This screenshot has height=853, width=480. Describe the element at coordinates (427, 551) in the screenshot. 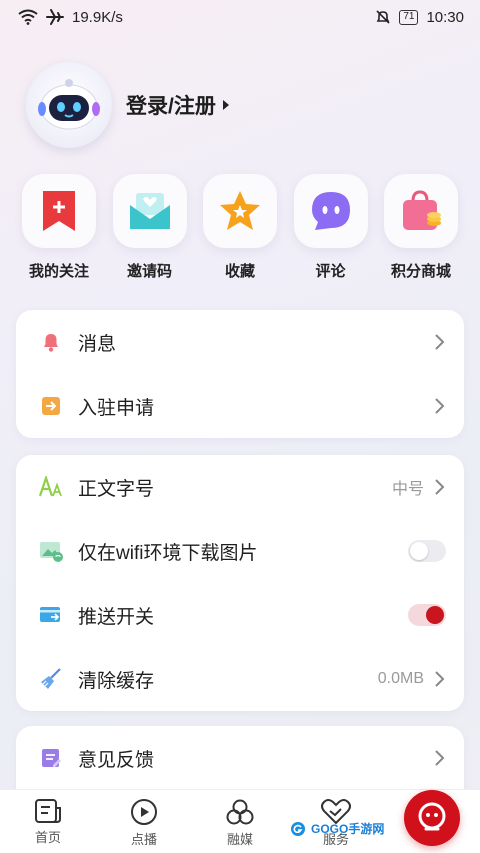

I see `wifi-only-toggle` at that location.